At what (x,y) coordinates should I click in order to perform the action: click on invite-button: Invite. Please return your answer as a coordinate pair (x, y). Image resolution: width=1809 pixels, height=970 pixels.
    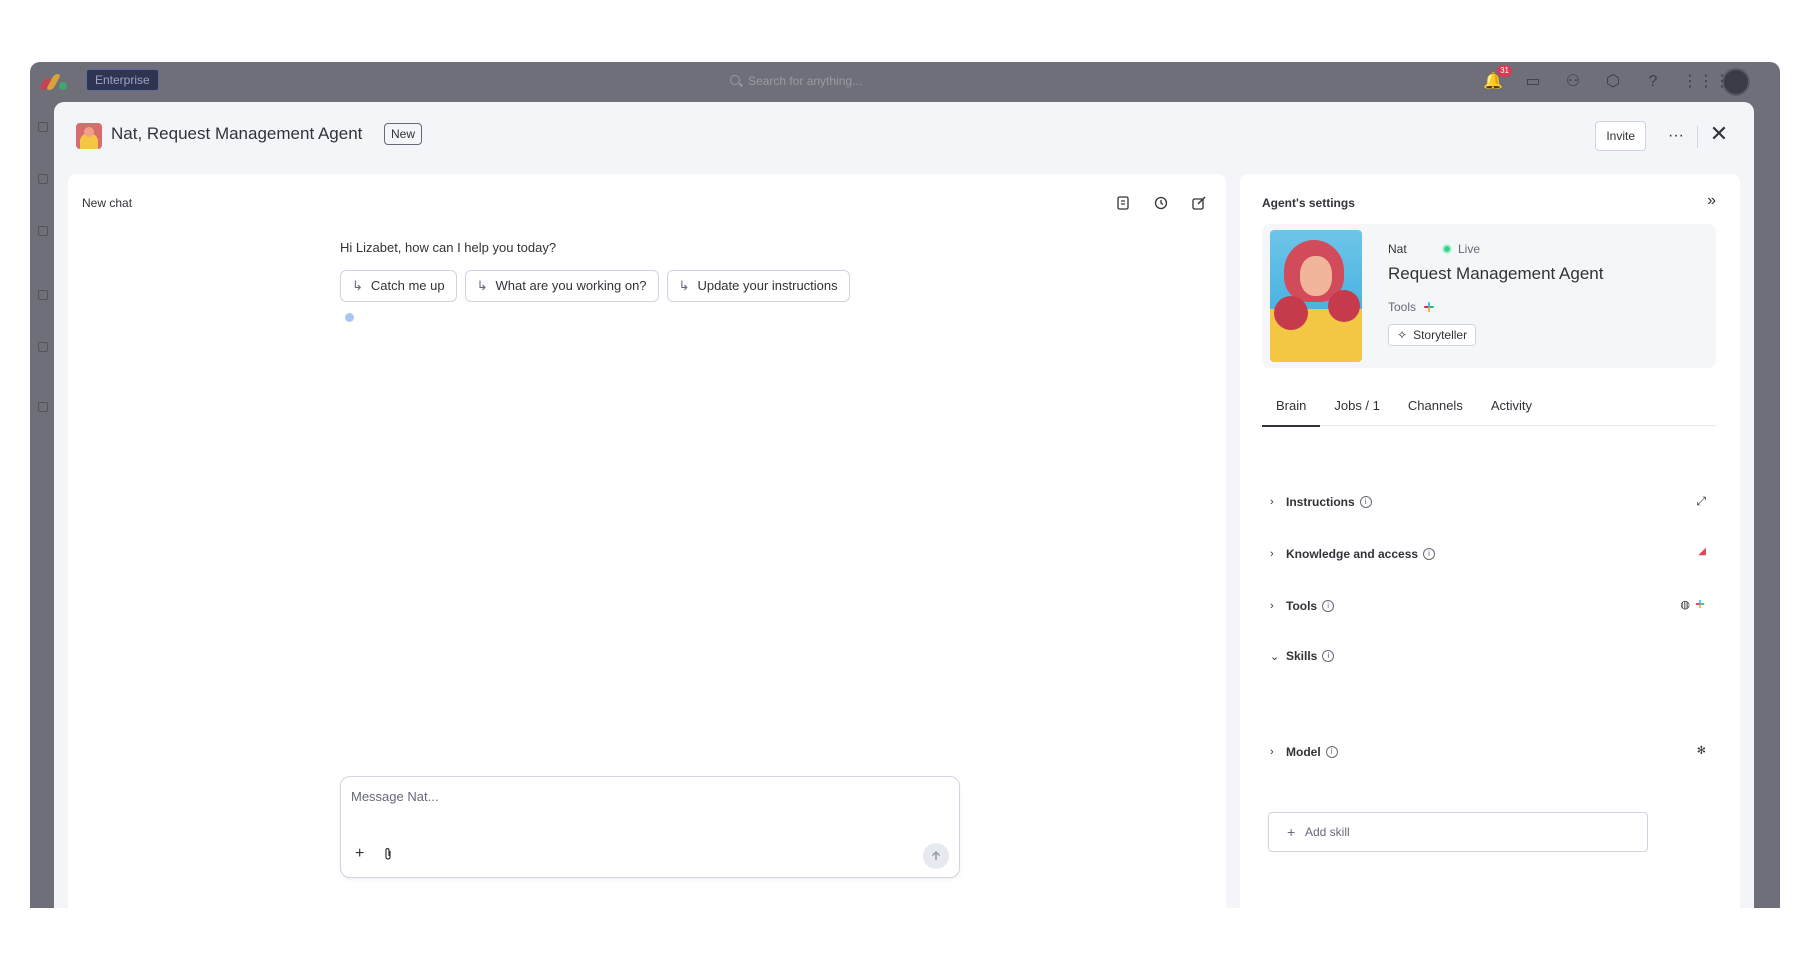
    Looking at the image, I should click on (1620, 136).